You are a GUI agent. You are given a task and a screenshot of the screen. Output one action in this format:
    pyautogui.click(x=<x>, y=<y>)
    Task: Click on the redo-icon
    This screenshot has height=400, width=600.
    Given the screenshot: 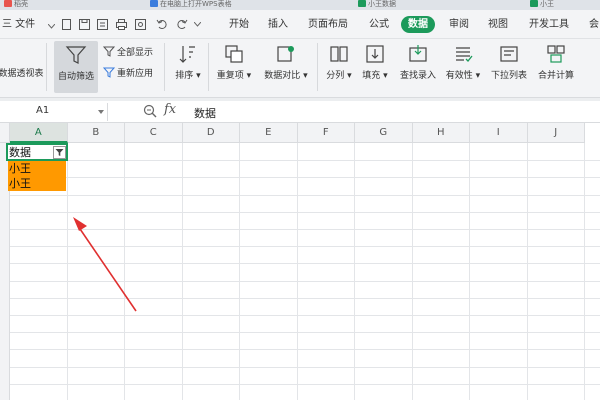 What is the action you would take?
    pyautogui.click(x=181, y=24)
    